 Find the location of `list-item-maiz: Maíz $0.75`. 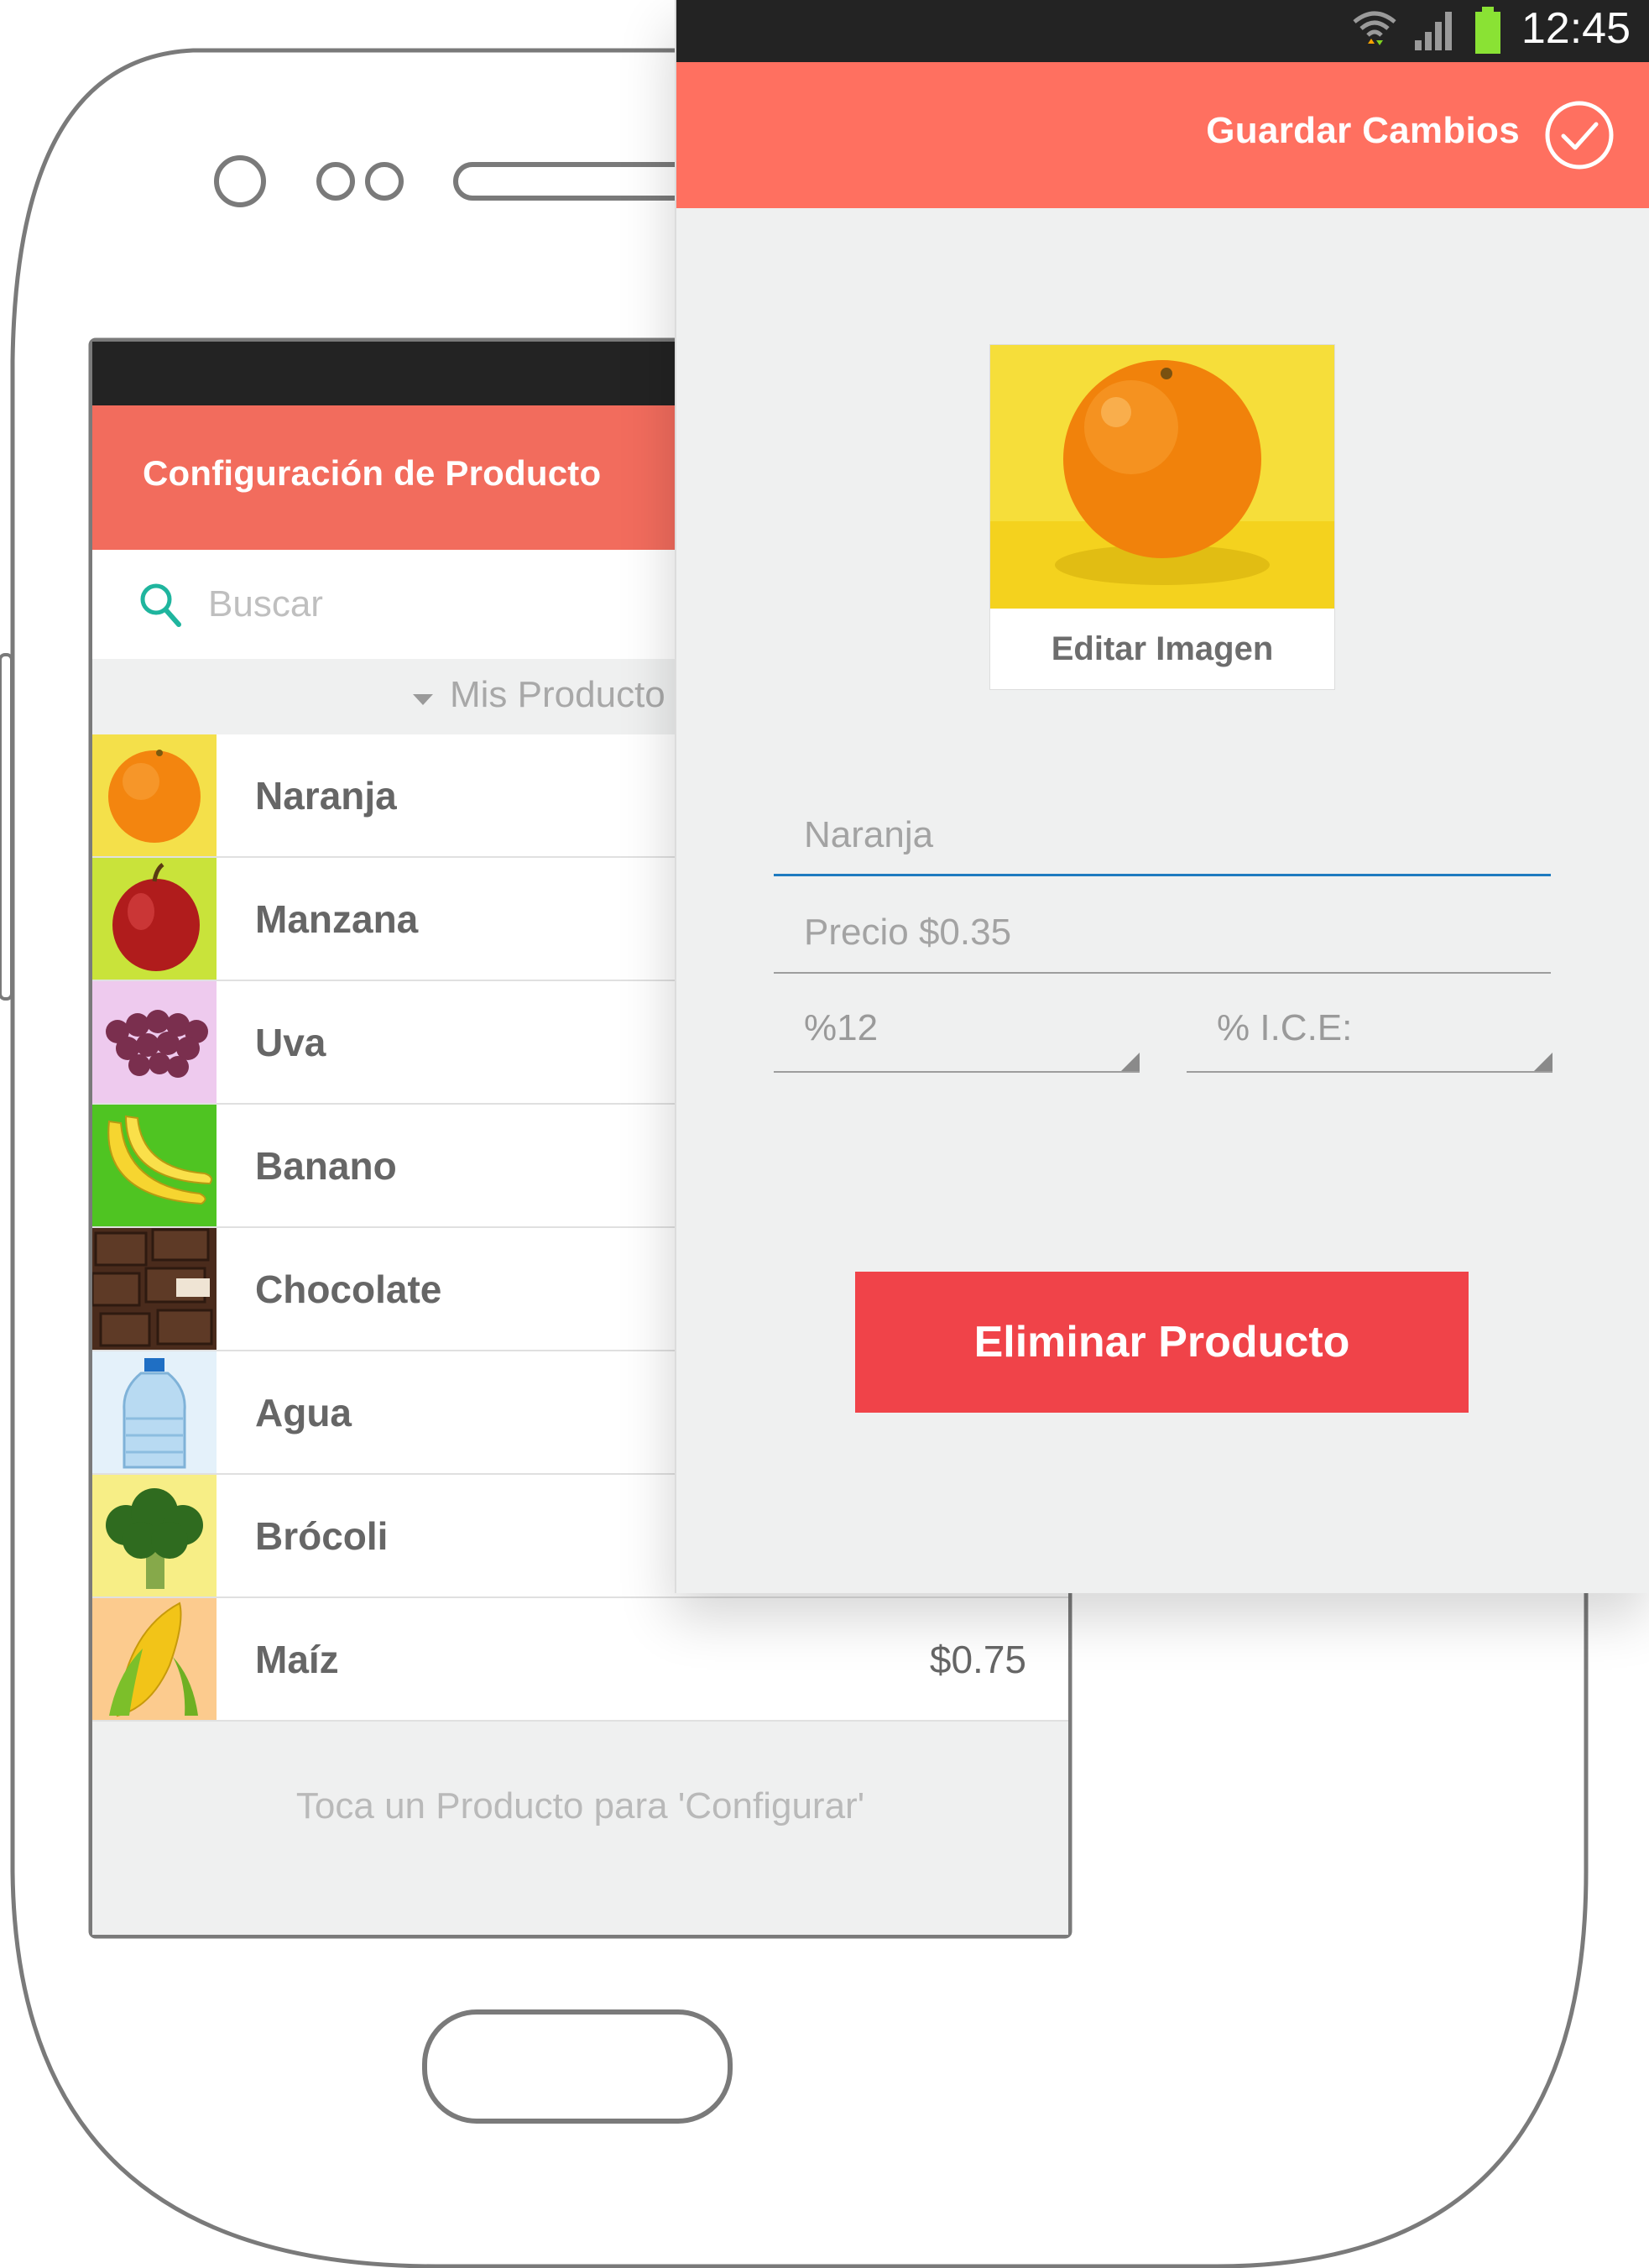

list-item-maiz: Maíz $0.75 is located at coordinates (580, 1660).